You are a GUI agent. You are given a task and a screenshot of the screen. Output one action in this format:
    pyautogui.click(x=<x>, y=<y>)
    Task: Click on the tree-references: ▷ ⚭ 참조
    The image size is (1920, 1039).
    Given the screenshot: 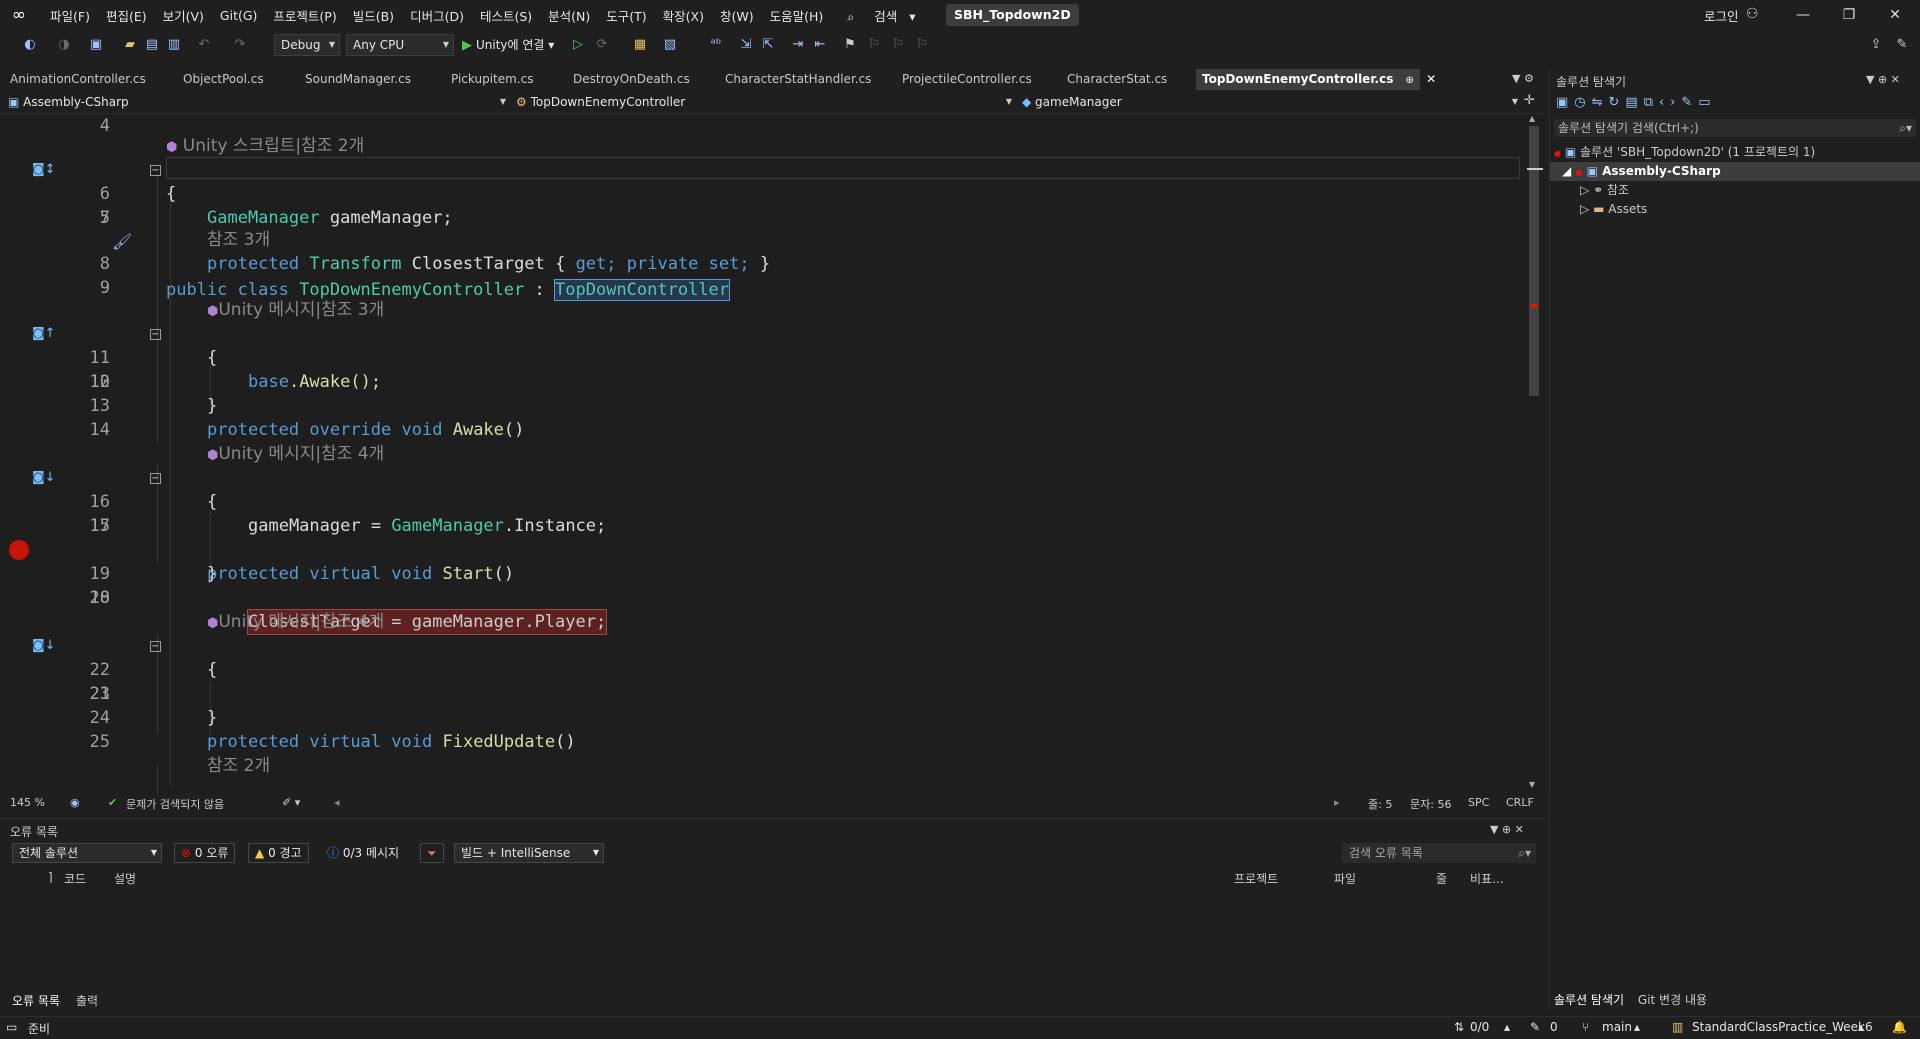 What is the action you would take?
    pyautogui.click(x=1604, y=190)
    